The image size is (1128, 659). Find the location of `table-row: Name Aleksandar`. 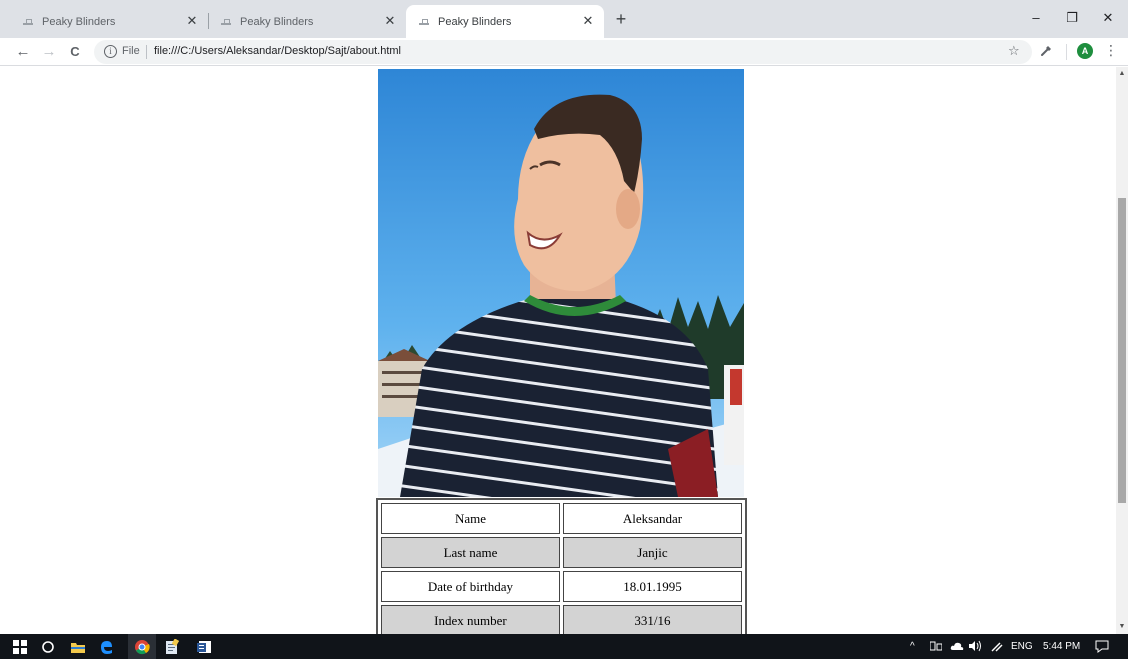

table-row: Name Aleksandar is located at coordinates (561, 518).